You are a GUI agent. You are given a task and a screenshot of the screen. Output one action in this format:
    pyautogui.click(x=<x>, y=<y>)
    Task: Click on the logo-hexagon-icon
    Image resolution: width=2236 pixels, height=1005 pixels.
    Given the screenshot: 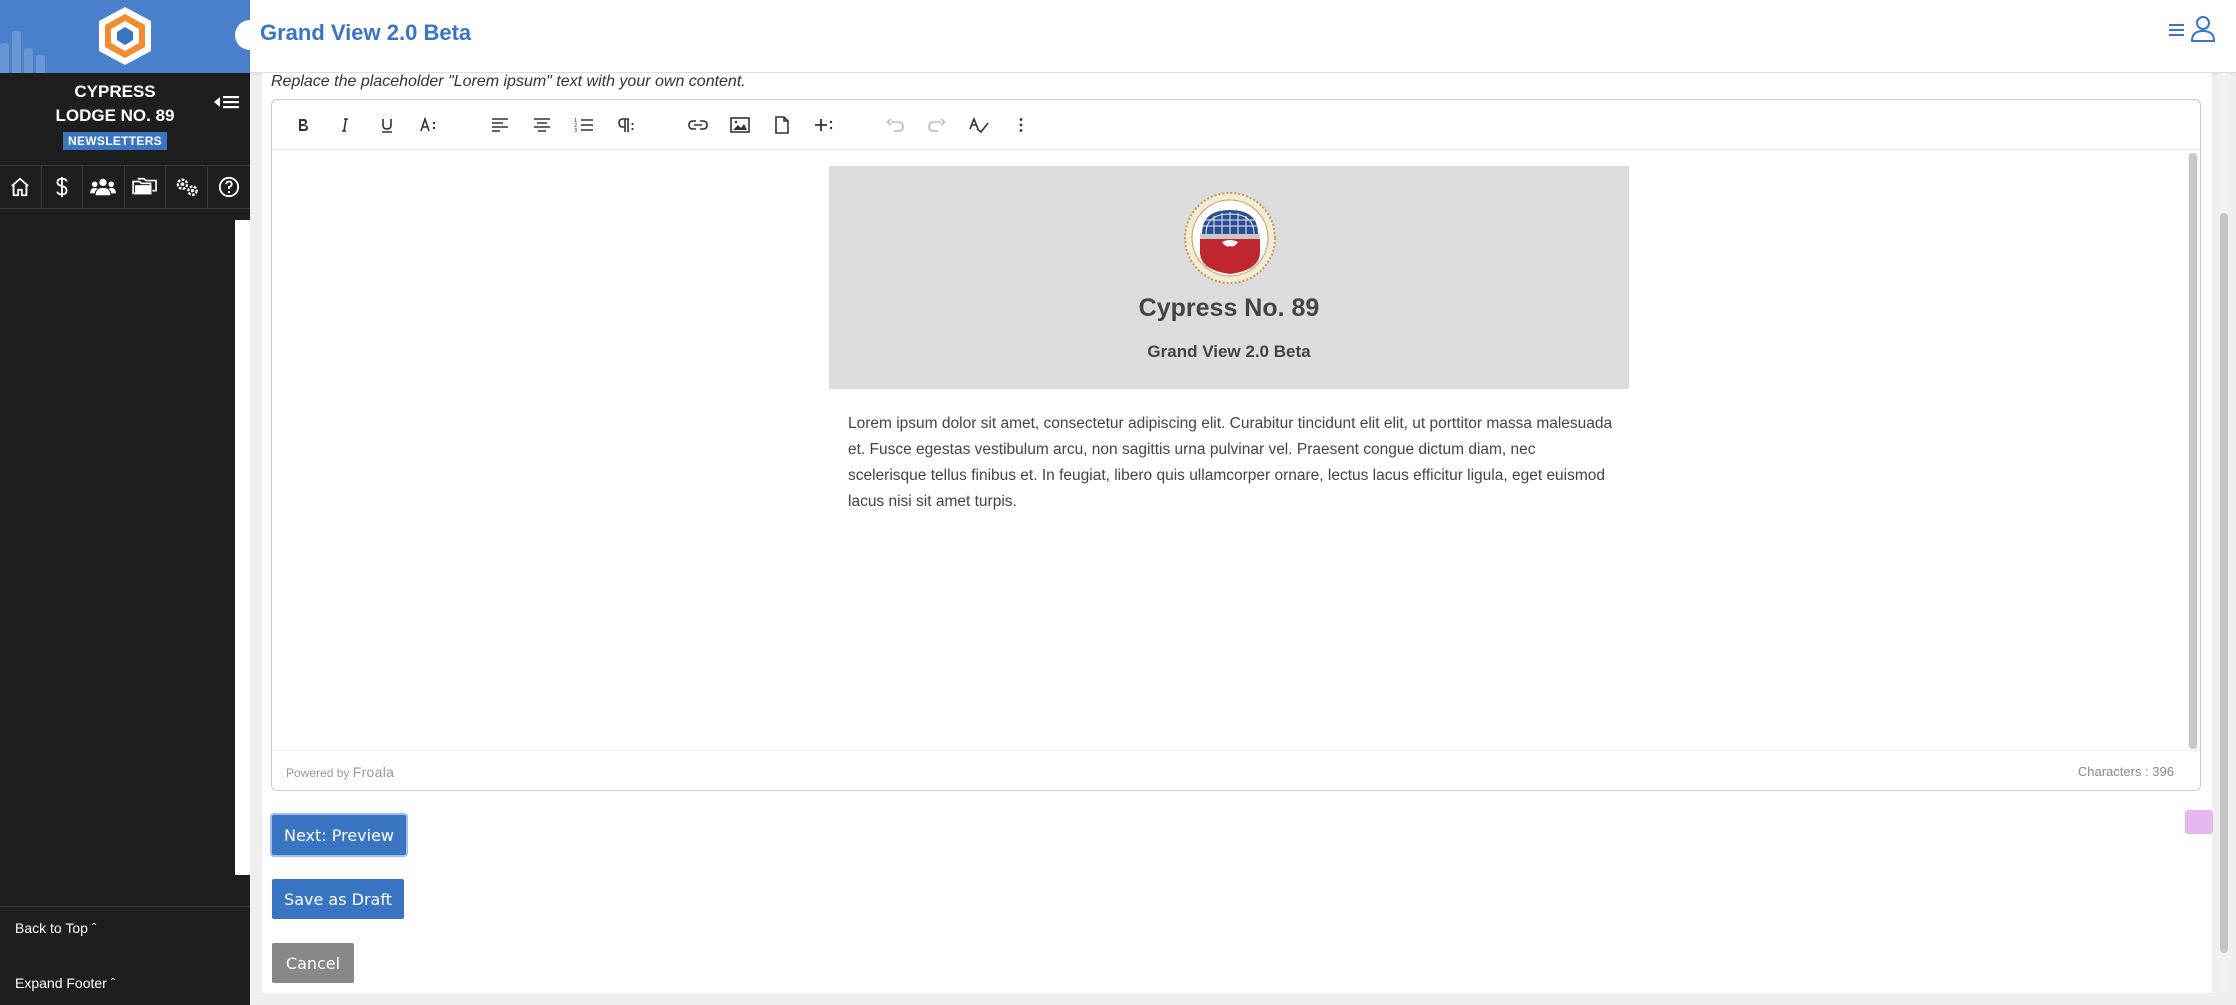 What is the action you would take?
    pyautogui.click(x=125, y=36)
    